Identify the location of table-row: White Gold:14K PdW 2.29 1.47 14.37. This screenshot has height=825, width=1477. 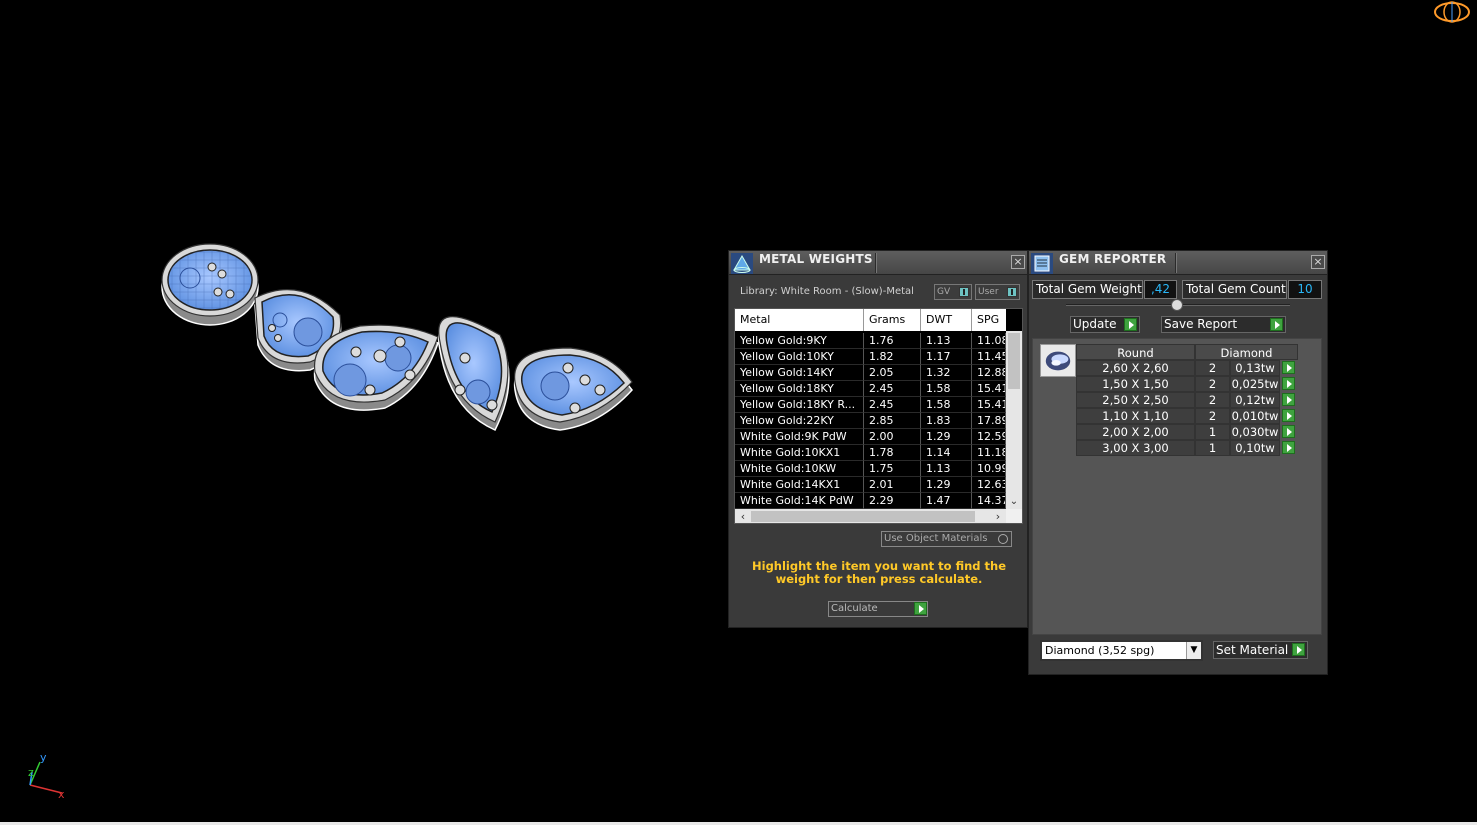
(870, 501).